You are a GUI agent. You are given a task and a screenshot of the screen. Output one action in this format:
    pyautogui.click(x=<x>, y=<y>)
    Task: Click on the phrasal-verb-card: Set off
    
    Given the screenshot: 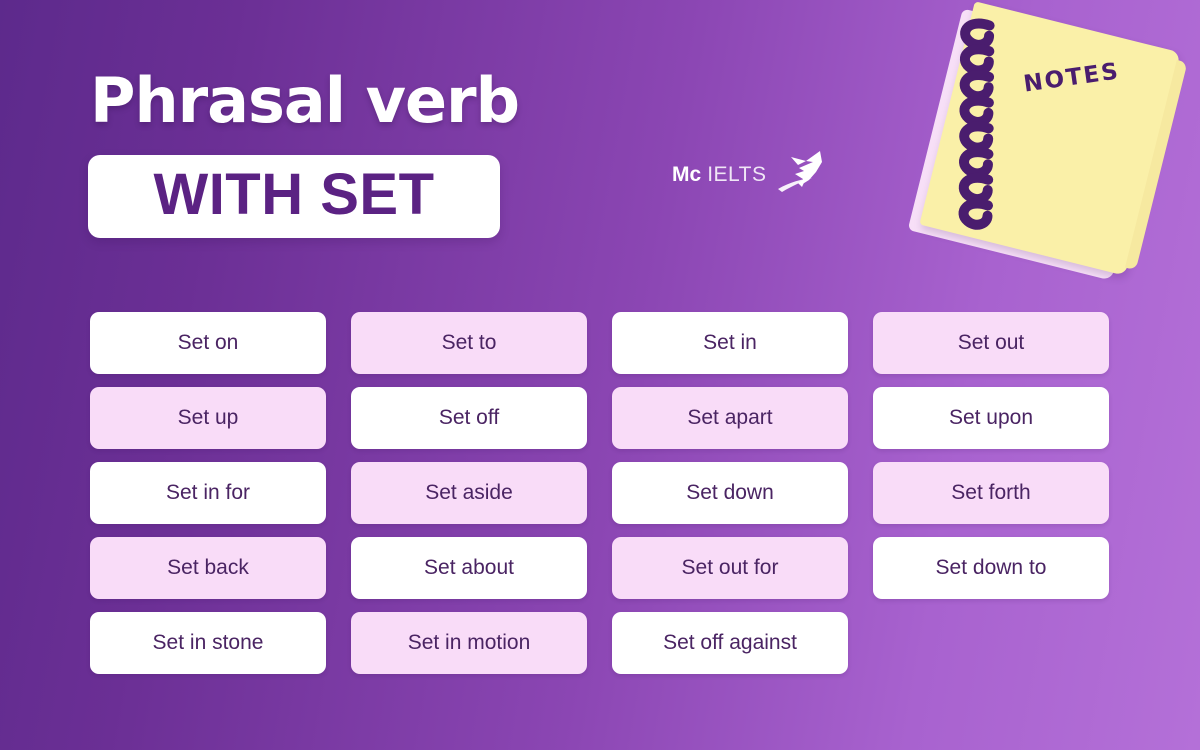 What is the action you would take?
    pyautogui.click(x=469, y=418)
    